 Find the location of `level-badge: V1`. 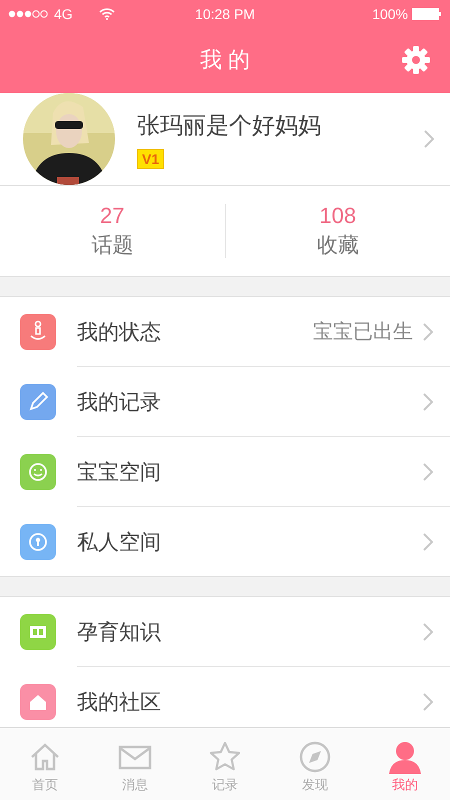

level-badge: V1 is located at coordinates (150, 158).